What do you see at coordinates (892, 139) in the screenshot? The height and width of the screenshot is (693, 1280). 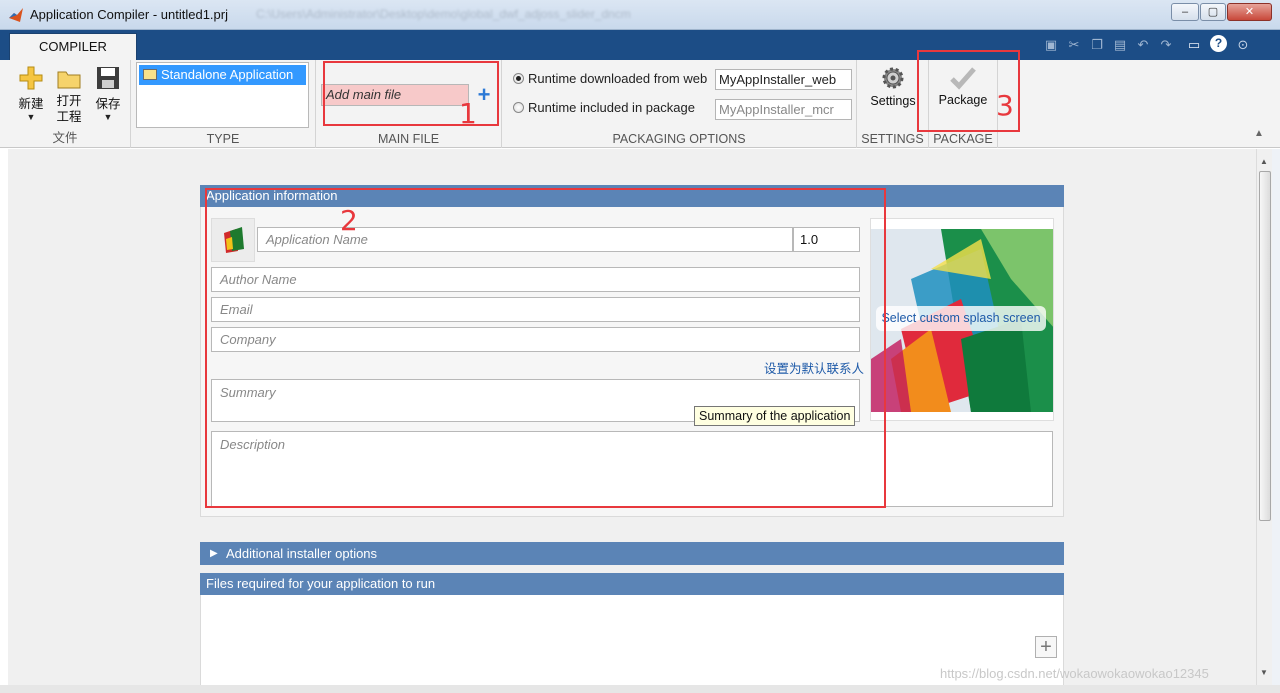 I see `settings-group-label: SETTINGS` at bounding box center [892, 139].